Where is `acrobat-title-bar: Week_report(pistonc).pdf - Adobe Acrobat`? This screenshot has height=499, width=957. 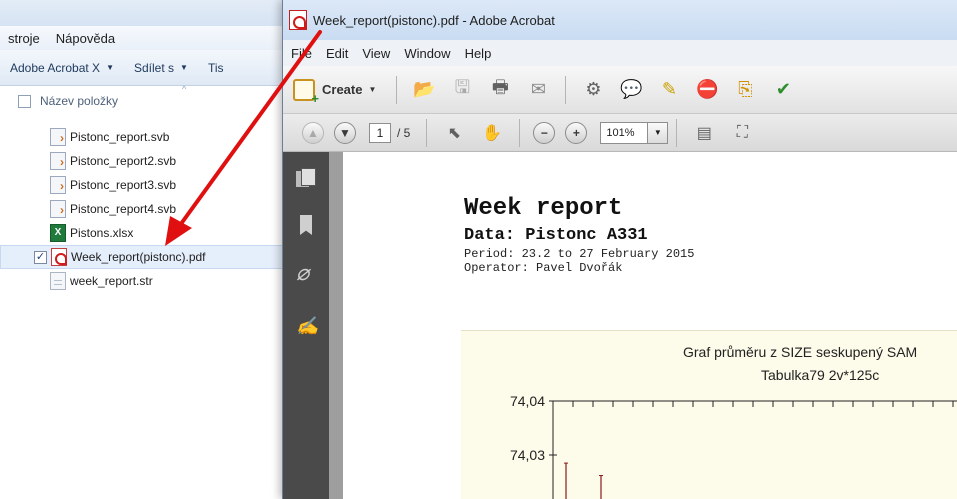 acrobat-title-bar: Week_report(pistonc).pdf - Adobe Acrobat is located at coordinates (620, 20).